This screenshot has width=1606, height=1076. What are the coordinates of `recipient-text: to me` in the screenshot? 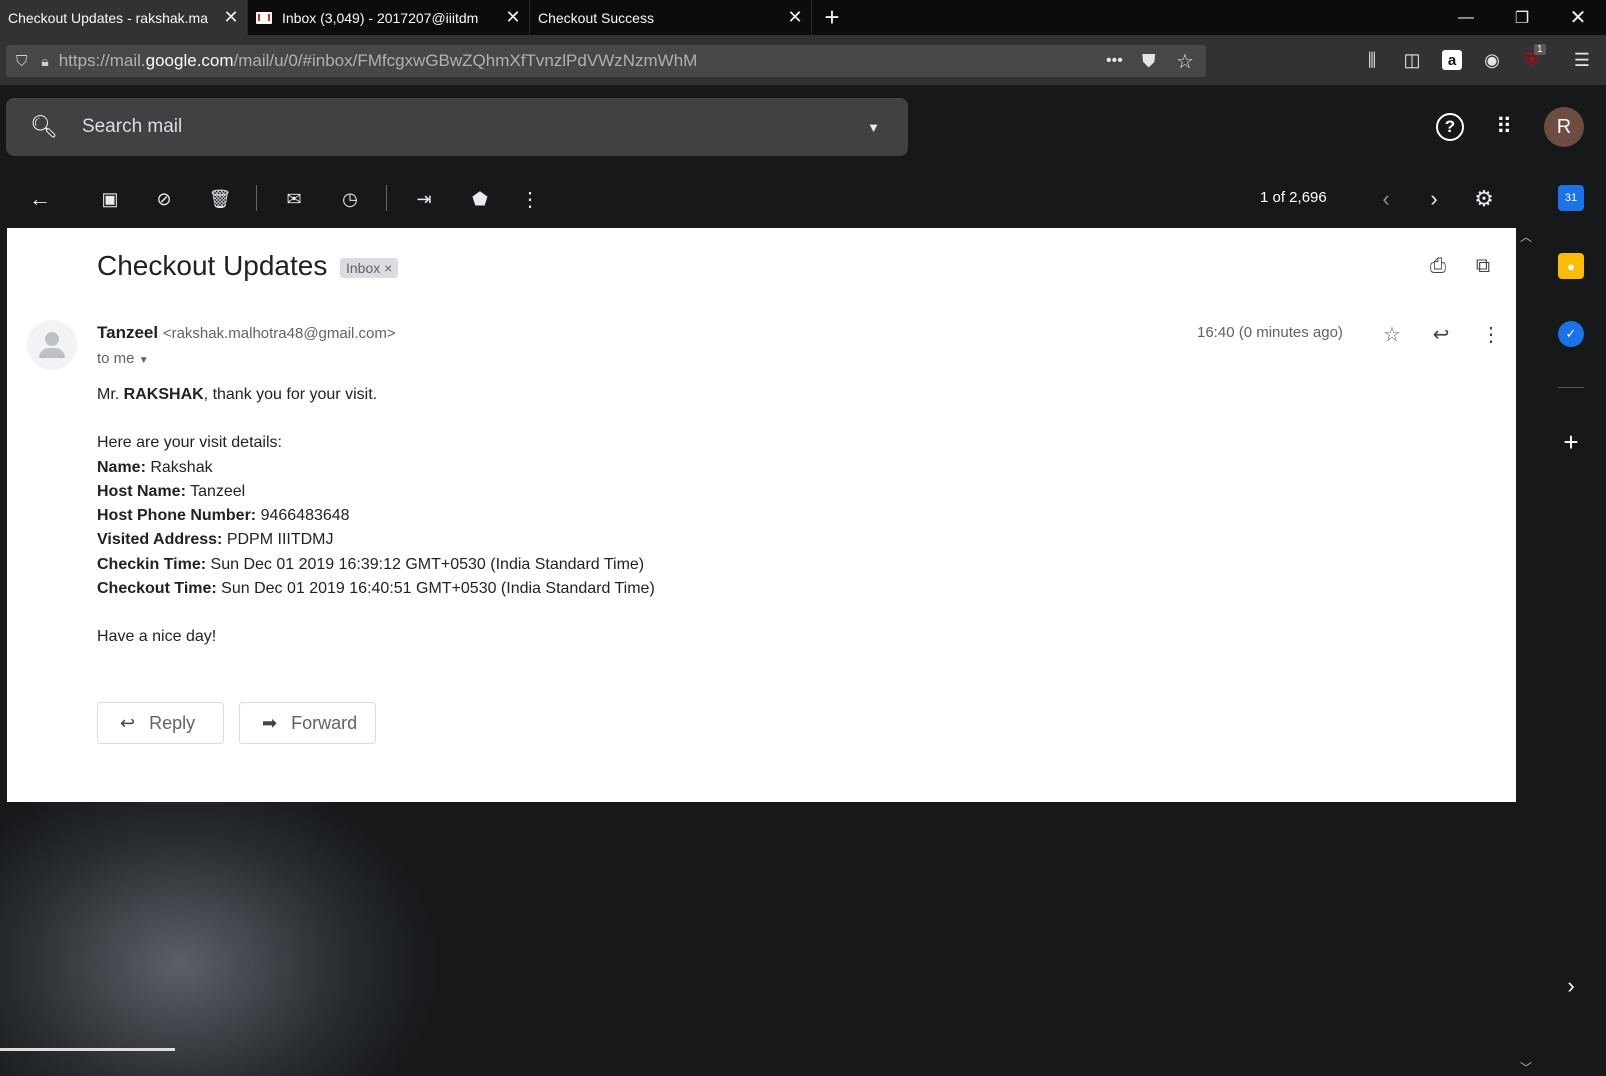 It's located at (116, 358).